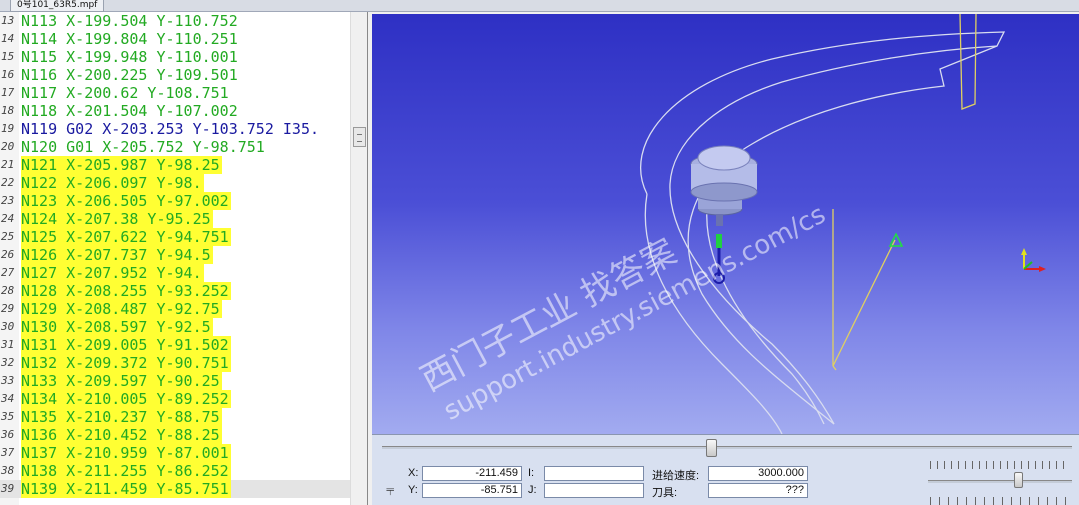 The image size is (1079, 505). Describe the element at coordinates (121, 417) in the screenshot. I see `code-text: N135 X-210.237 Y-88.75` at that location.